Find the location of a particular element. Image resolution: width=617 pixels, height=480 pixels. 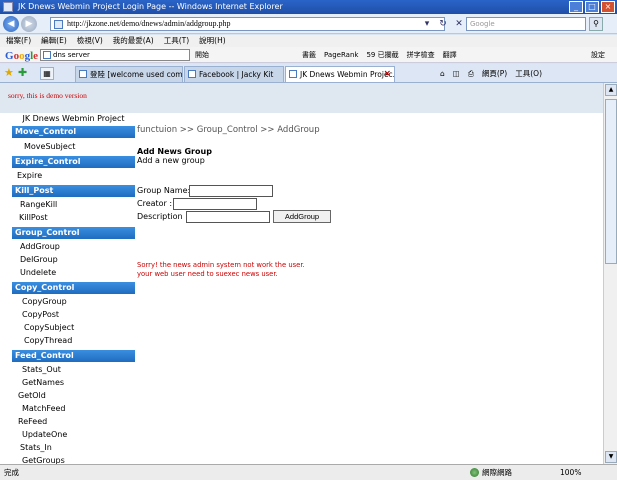

dropdown-arrow-icon: ▾ is located at coordinates (427, 24).